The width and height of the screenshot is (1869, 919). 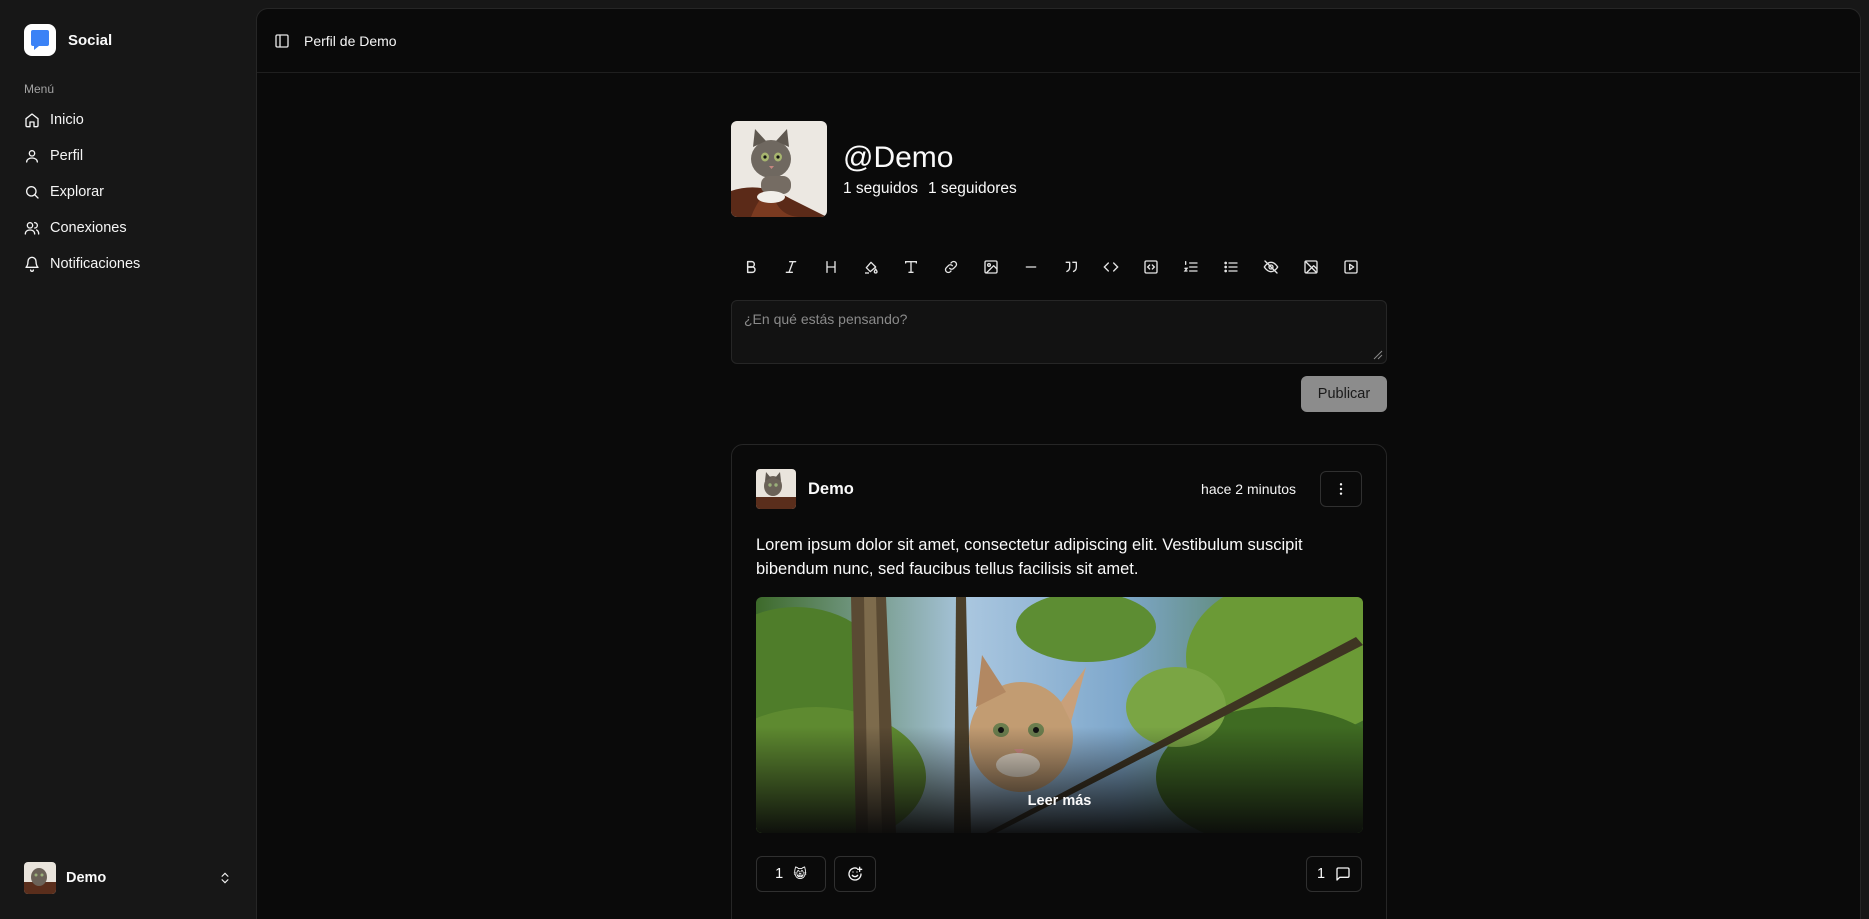 I want to click on profile-handle: @Demo, so click(x=898, y=157).